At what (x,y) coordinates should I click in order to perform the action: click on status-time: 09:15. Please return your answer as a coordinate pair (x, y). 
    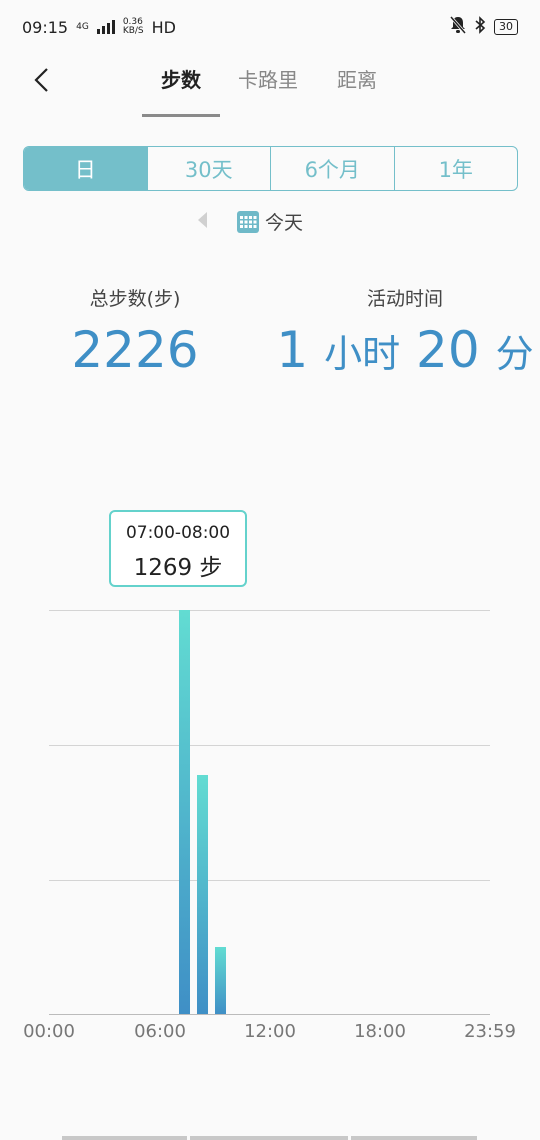
    Looking at the image, I should click on (45, 27).